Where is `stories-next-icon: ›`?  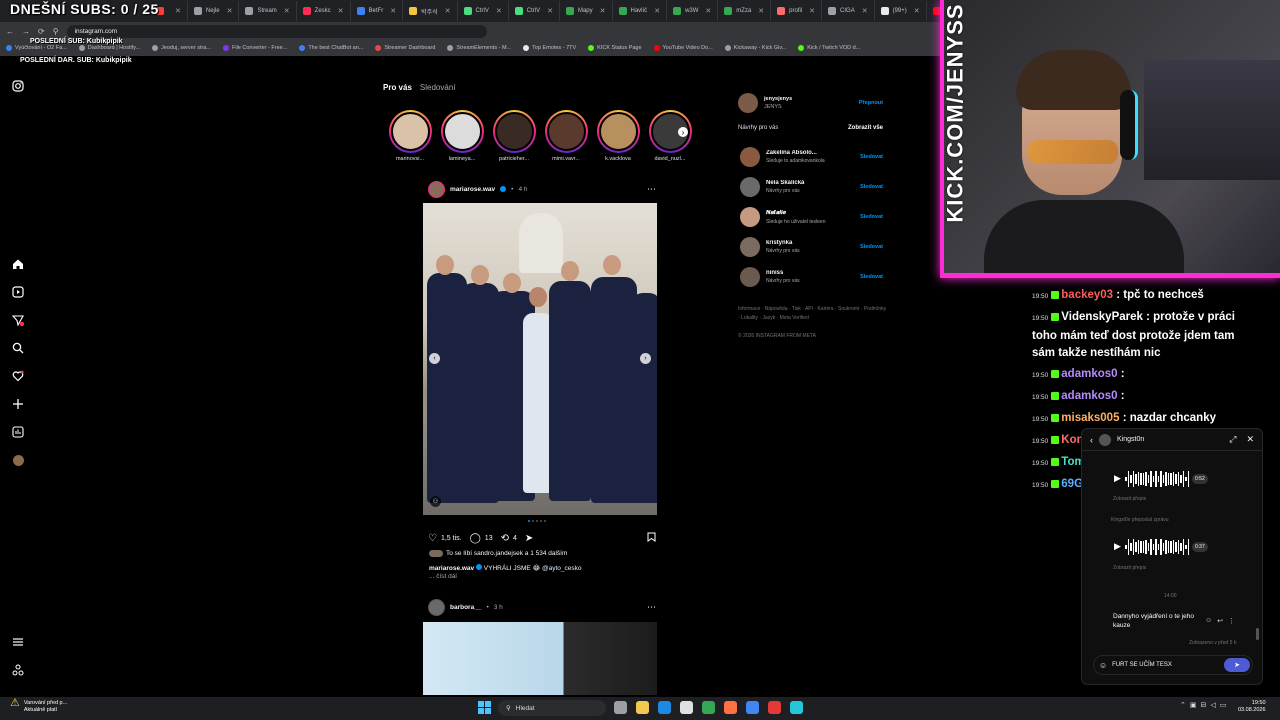
stories-next-icon: › is located at coordinates (683, 132).